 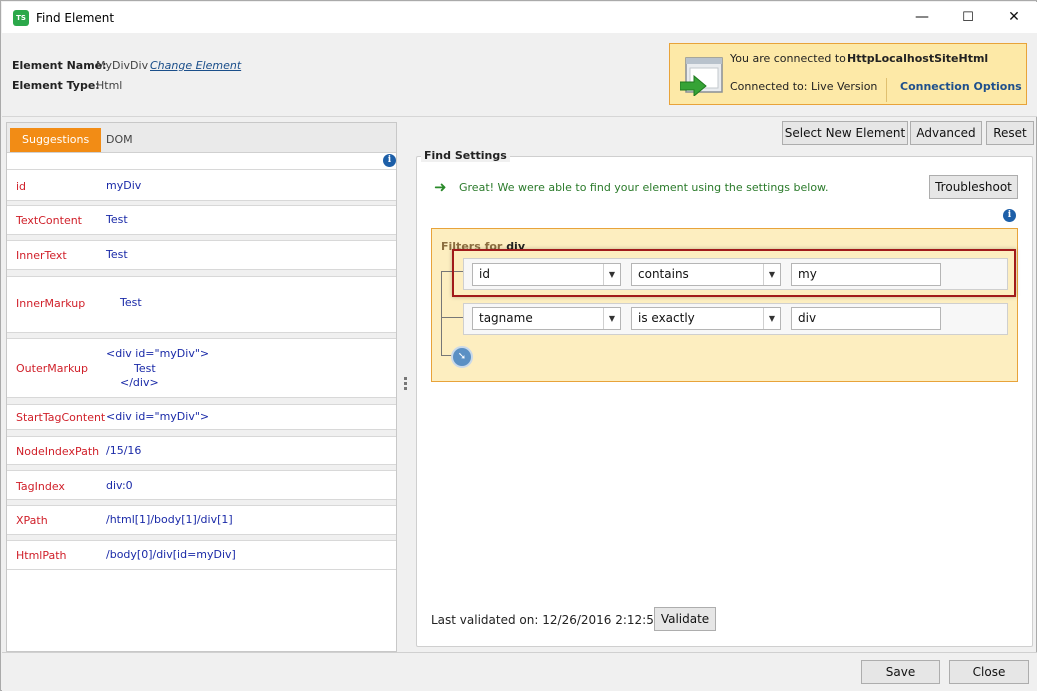 What do you see at coordinates (41, 555) in the screenshot?
I see `property-name: HtmlPath` at bounding box center [41, 555].